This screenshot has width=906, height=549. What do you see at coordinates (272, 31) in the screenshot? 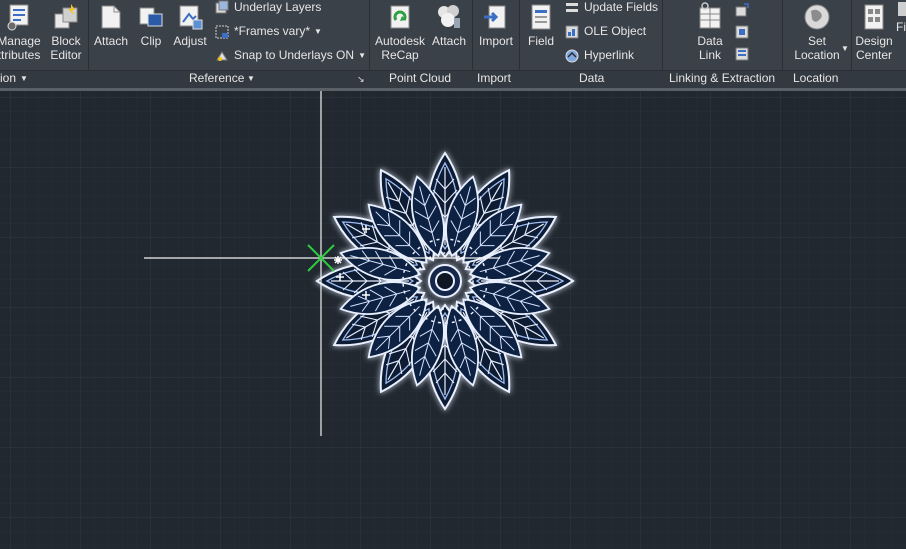
I see `frames-vary-label: *Frames vary*` at bounding box center [272, 31].